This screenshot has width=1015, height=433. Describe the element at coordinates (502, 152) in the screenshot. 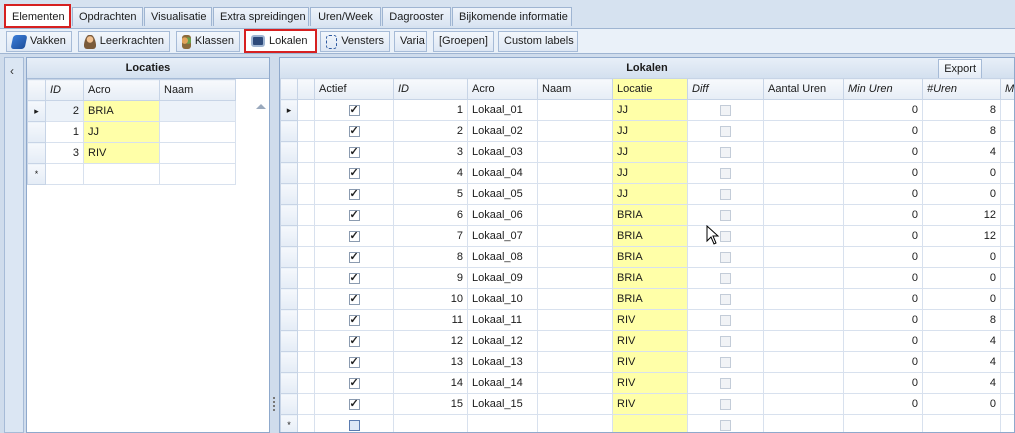

I see `cell-acro: Lokaal_03` at that location.